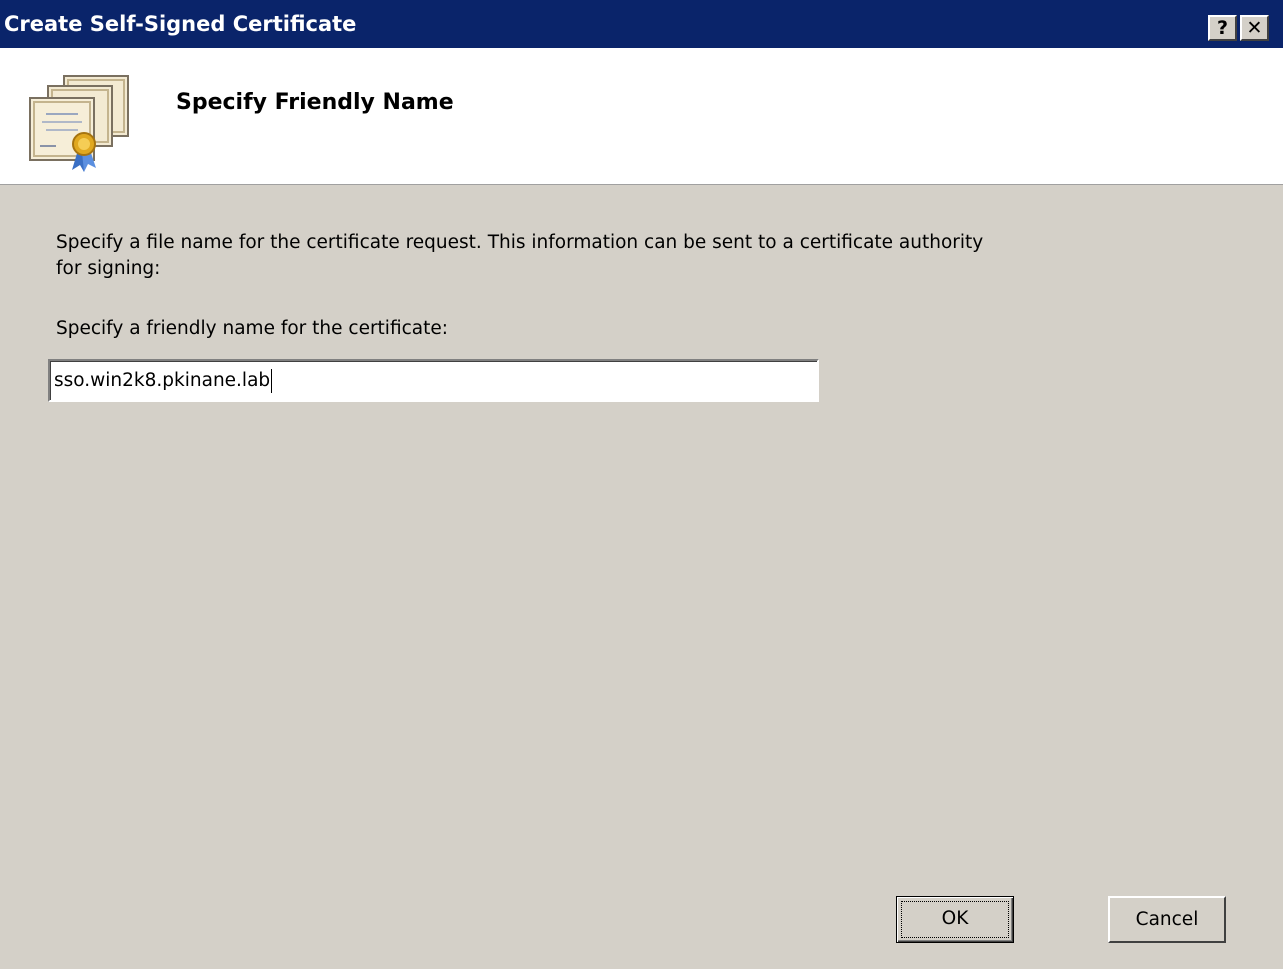 The width and height of the screenshot is (1283, 969). I want to click on cancel-button-label: Cancel, so click(1167, 919).